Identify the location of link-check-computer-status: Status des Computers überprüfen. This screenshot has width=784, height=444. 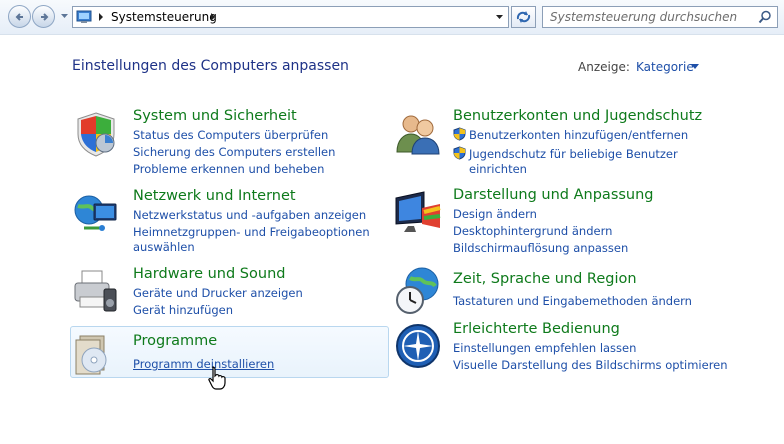
(230, 135).